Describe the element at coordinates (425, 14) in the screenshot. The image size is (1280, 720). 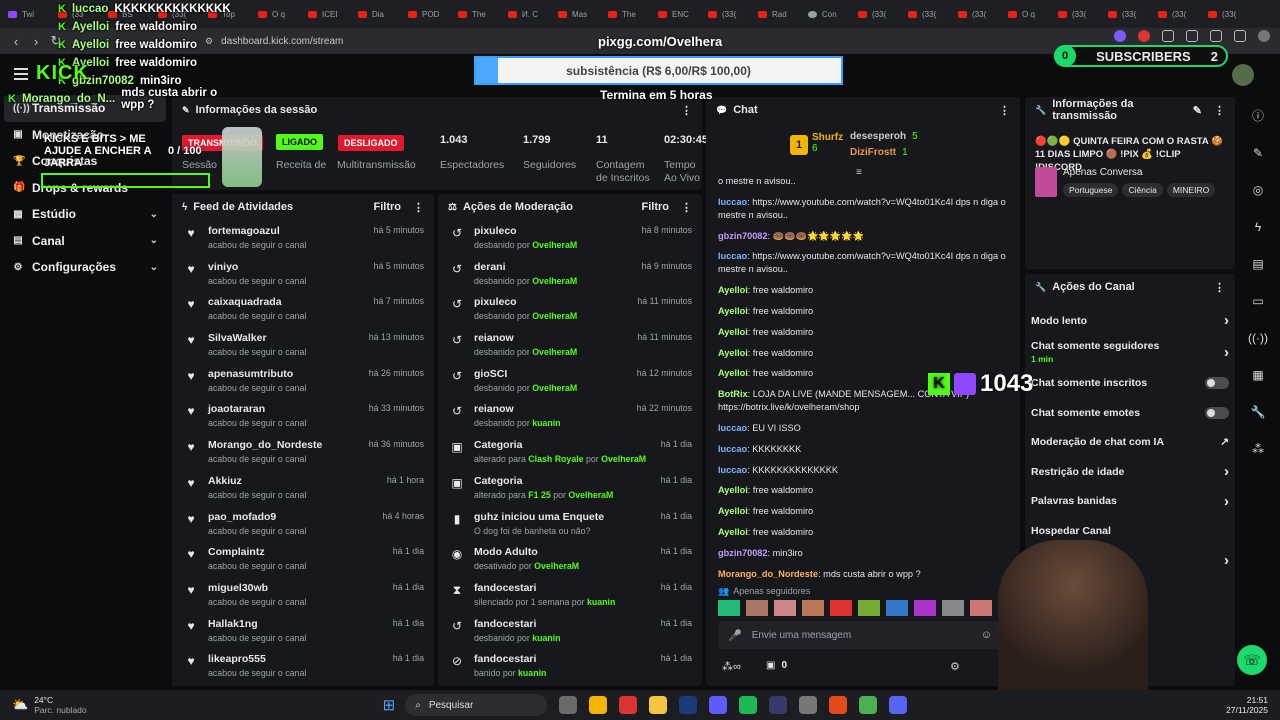
I see `browser-tab: POD` at that location.